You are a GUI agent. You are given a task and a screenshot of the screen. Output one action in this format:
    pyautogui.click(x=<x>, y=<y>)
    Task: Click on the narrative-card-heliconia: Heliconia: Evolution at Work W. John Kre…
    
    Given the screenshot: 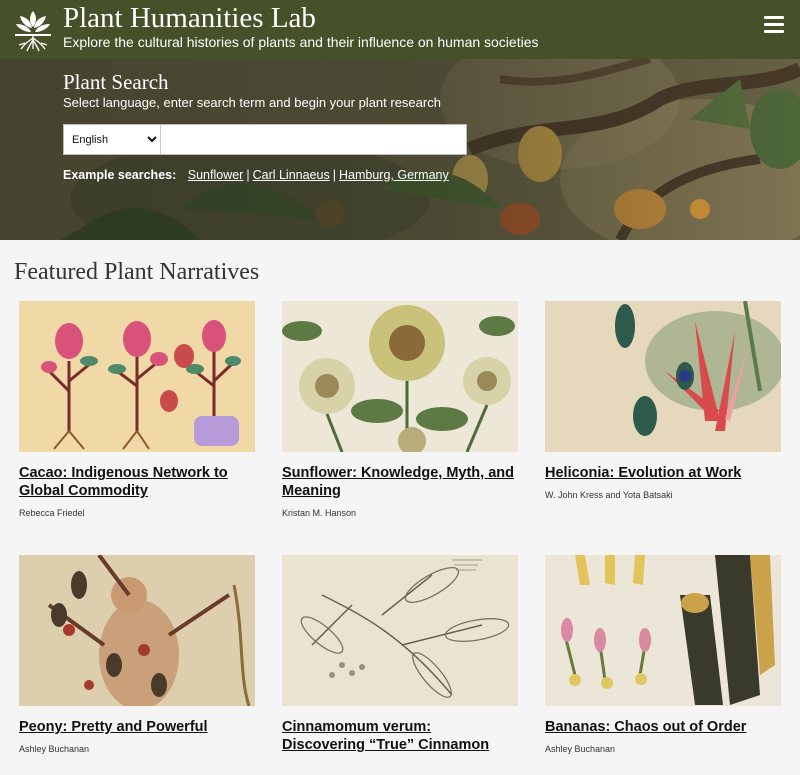 What is the action you would take?
    pyautogui.click(x=663, y=400)
    